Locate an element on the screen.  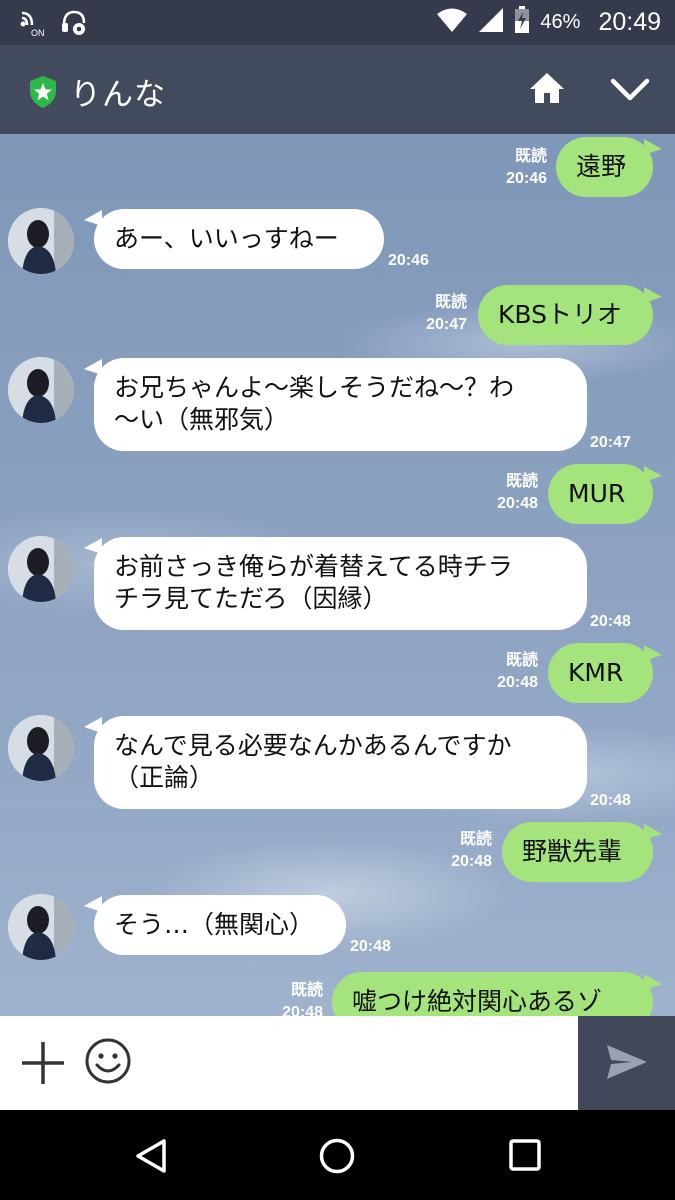
outgoing-bubble: 嘘つけ絶対関心あるゾ is located at coordinates (492, 994).